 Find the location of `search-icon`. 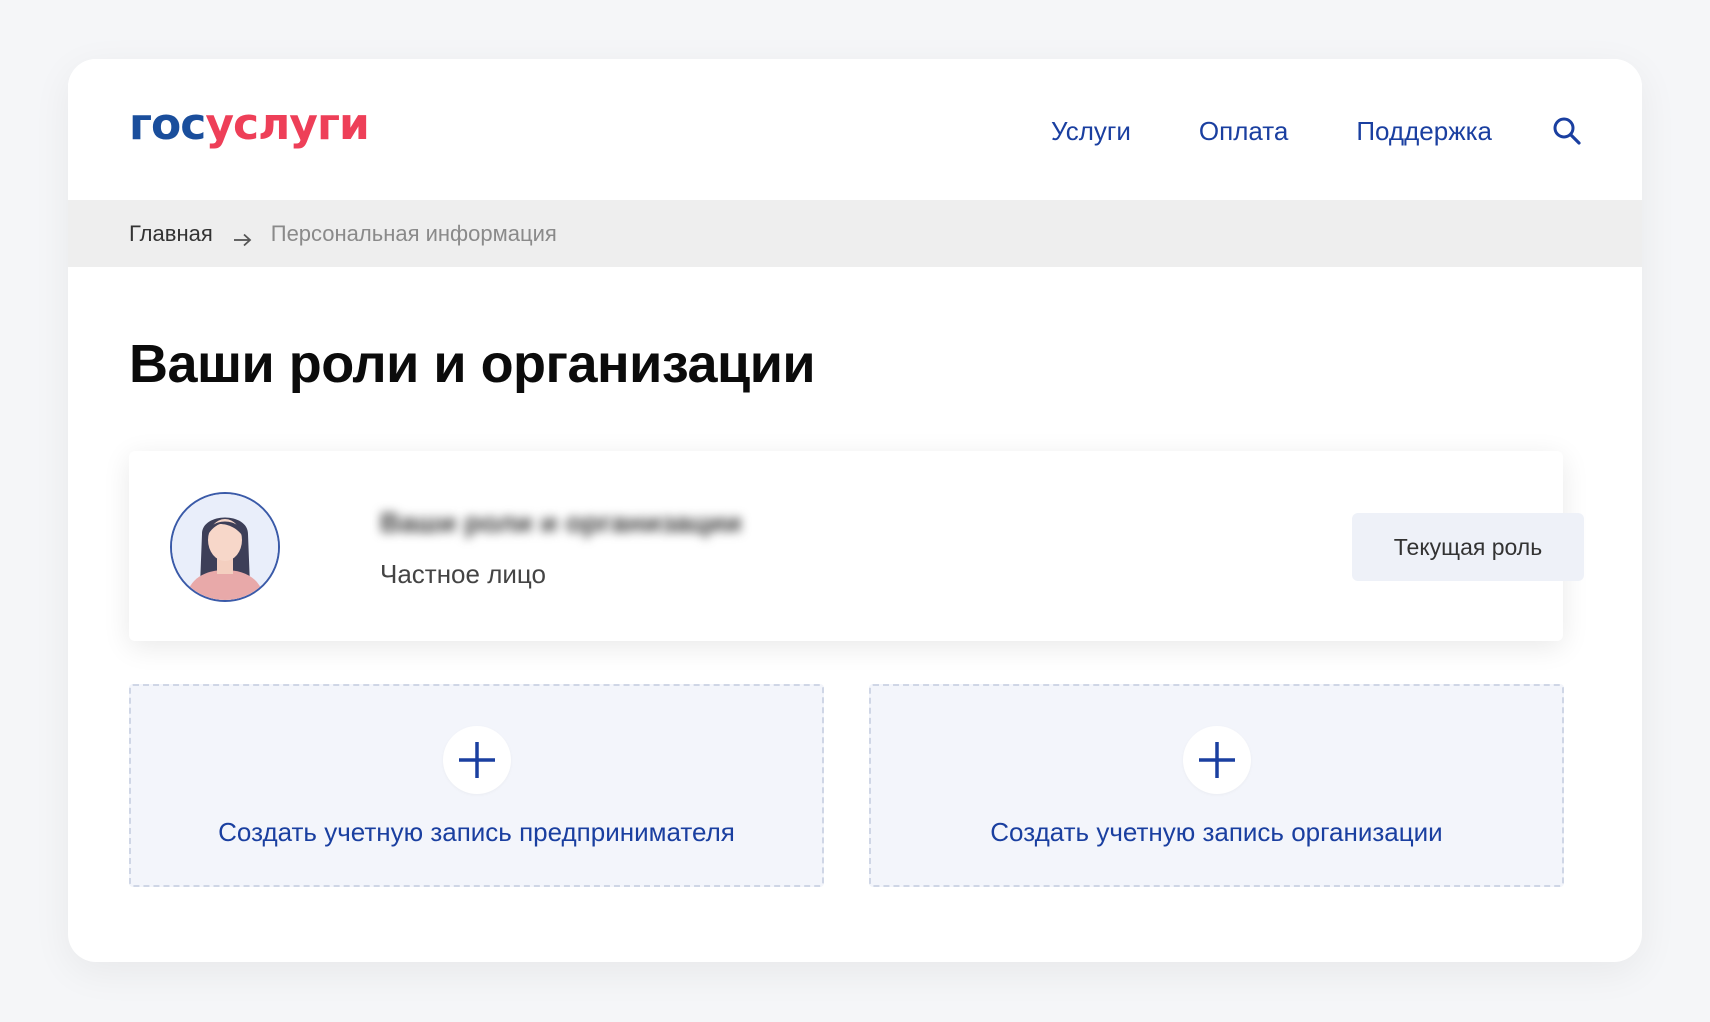

search-icon is located at coordinates (1567, 131).